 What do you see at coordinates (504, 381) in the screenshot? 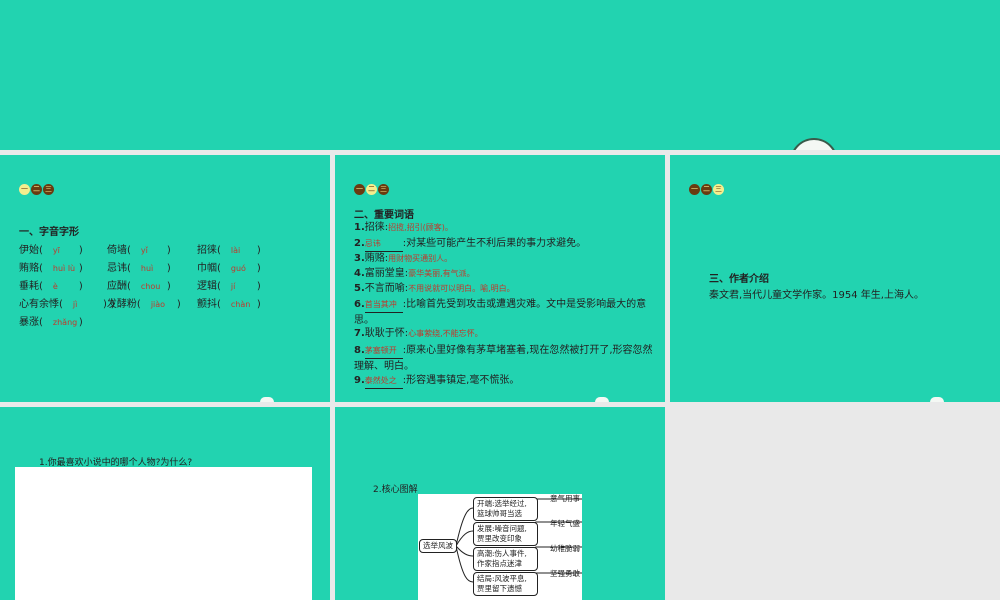
I see `vocab-item: 9.泰然处之:形容遇事镇定,毫不慌张。` at bounding box center [504, 381].